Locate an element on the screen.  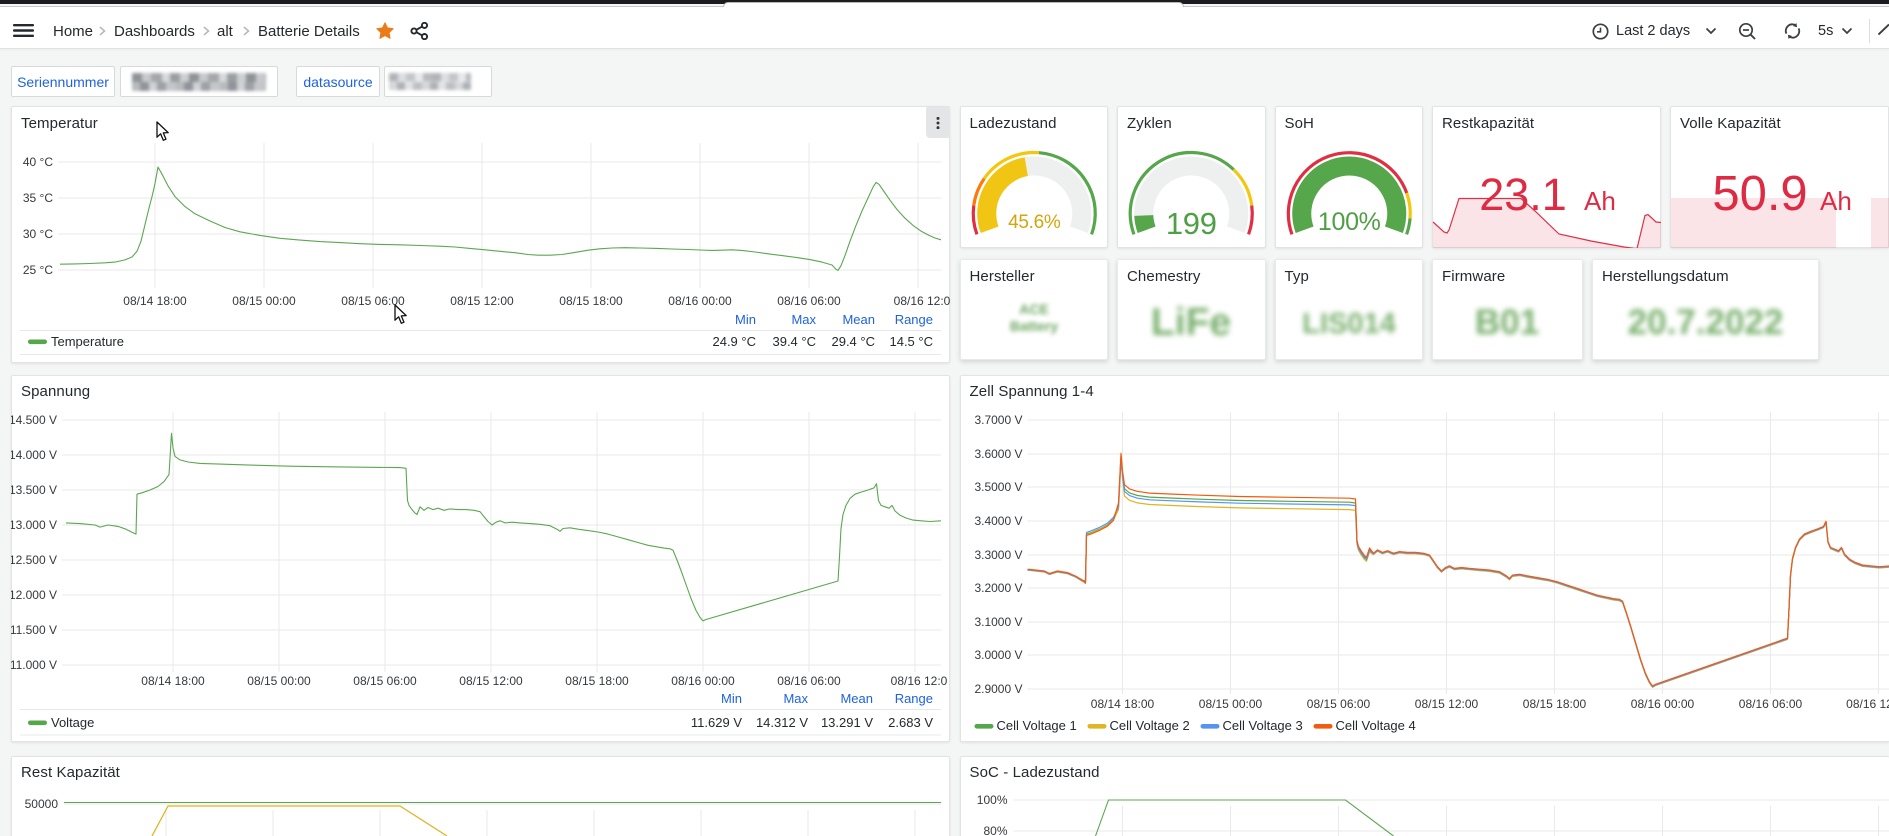
svg-text: 39.4 °C is located at coordinates (794, 341).